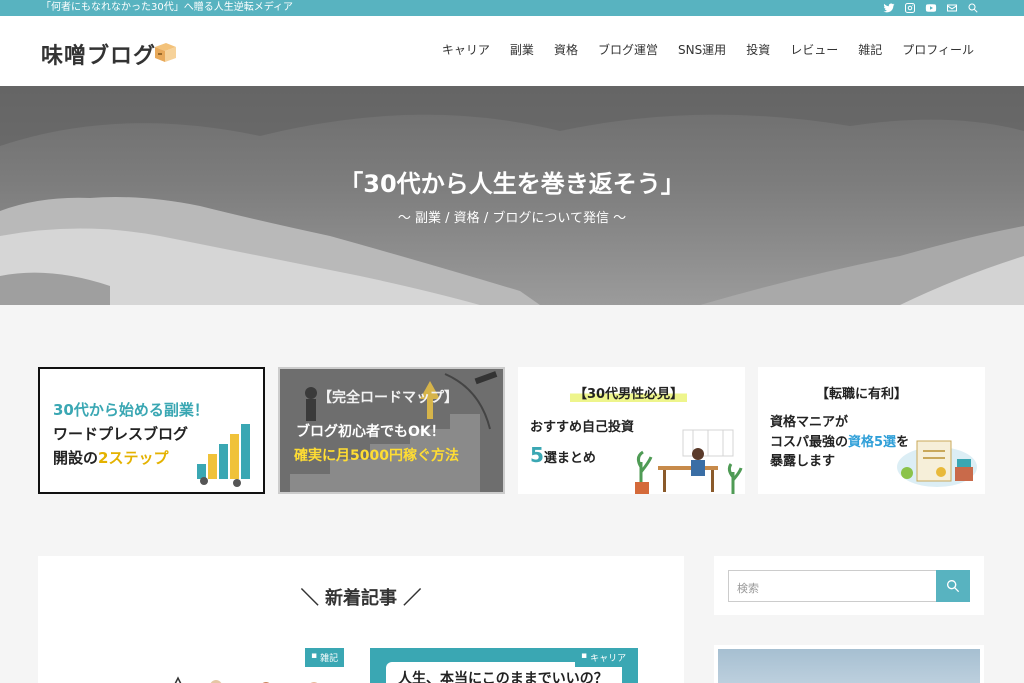 Image resolution: width=1024 pixels, height=683 pixels. Describe the element at coordinates (910, 8) in the screenshot. I see `instagram-icon` at that location.